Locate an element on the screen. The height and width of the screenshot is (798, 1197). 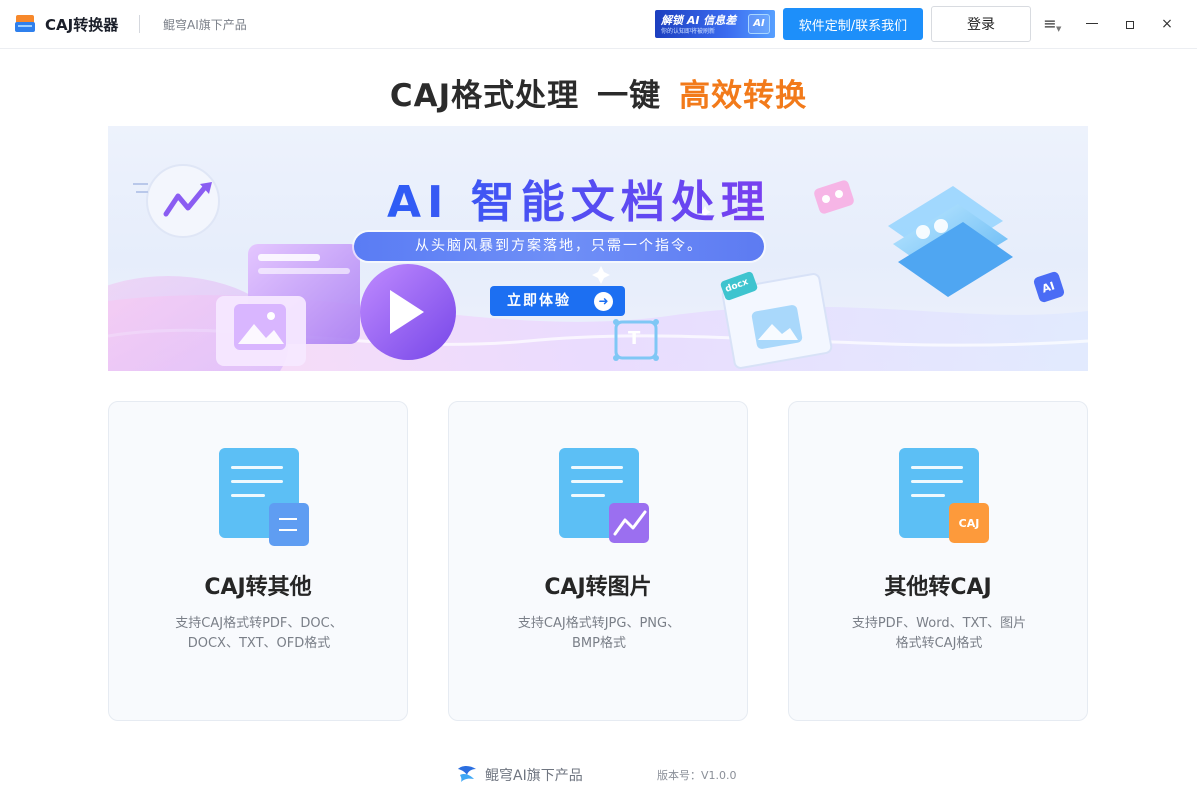
card-description: 支持CAJ格式转PDF、DOC、 DOCX、TXT、OFD格式 is located at coordinates (259, 634).